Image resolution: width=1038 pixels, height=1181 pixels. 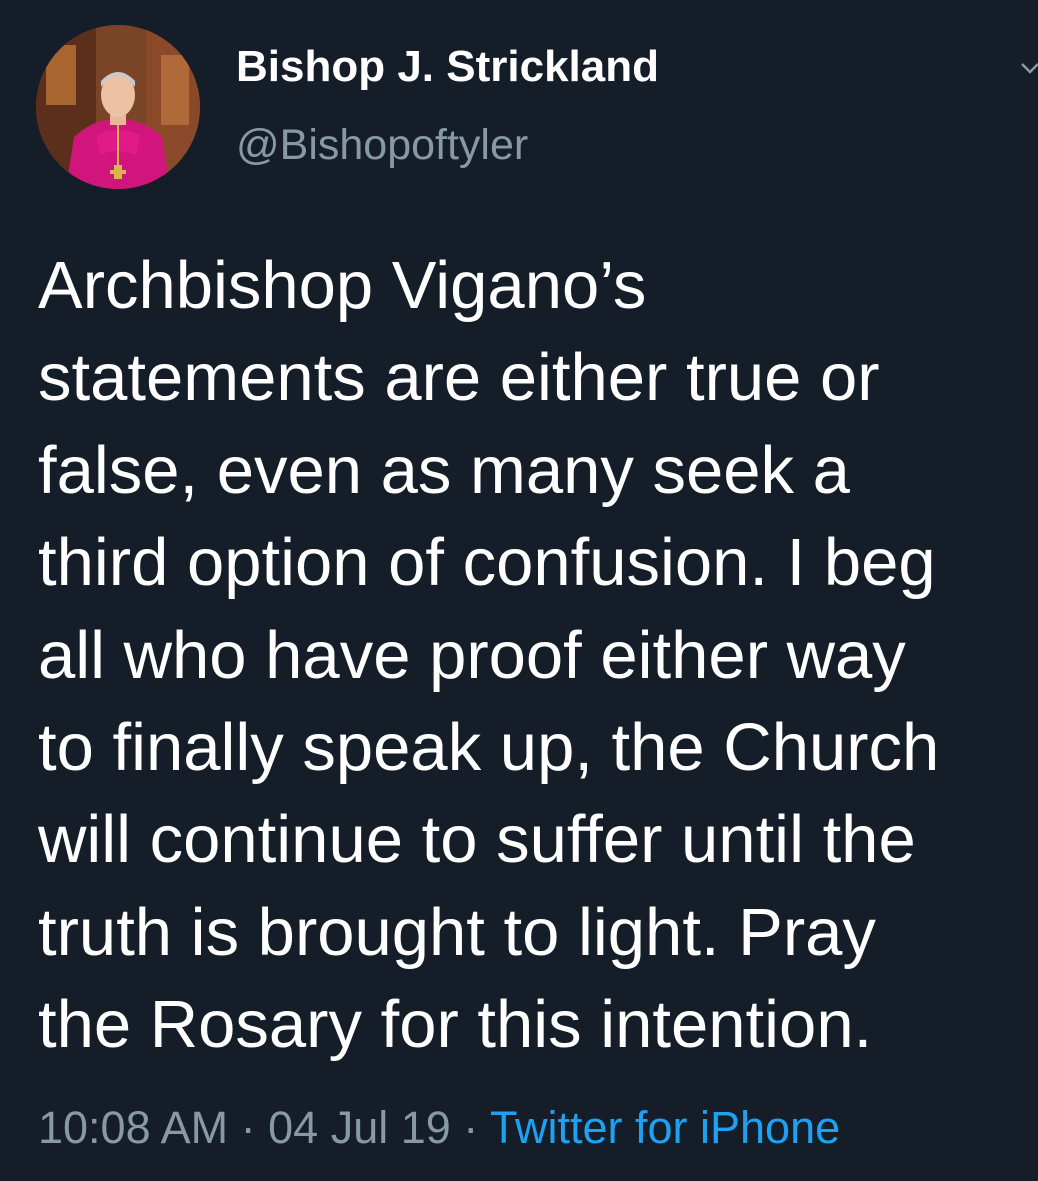 What do you see at coordinates (447, 67) in the screenshot?
I see `display-name: Bishop J. Strickland` at bounding box center [447, 67].